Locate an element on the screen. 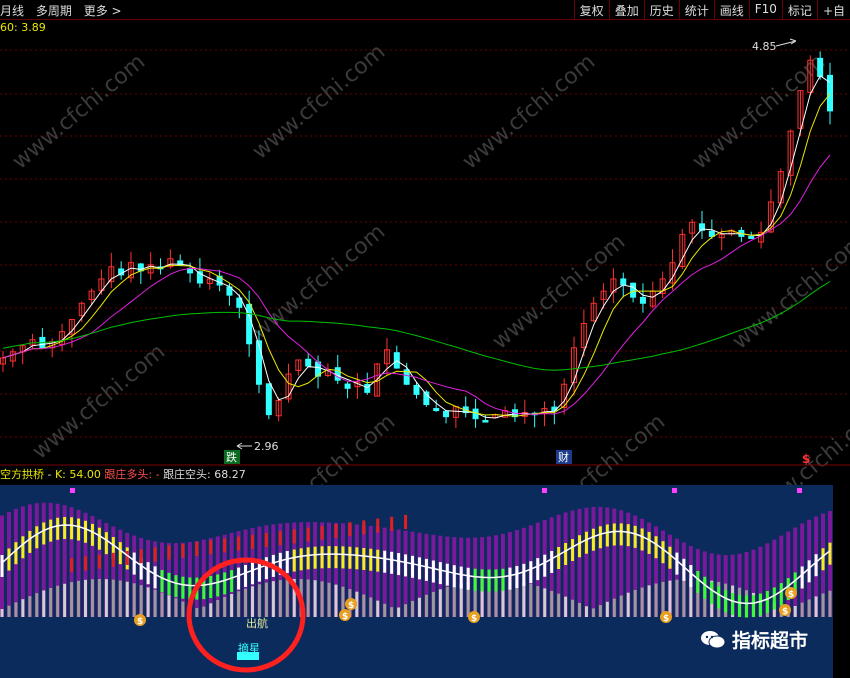 The height and width of the screenshot is (678, 850). brand-text: 指标超市 is located at coordinates (770, 641).